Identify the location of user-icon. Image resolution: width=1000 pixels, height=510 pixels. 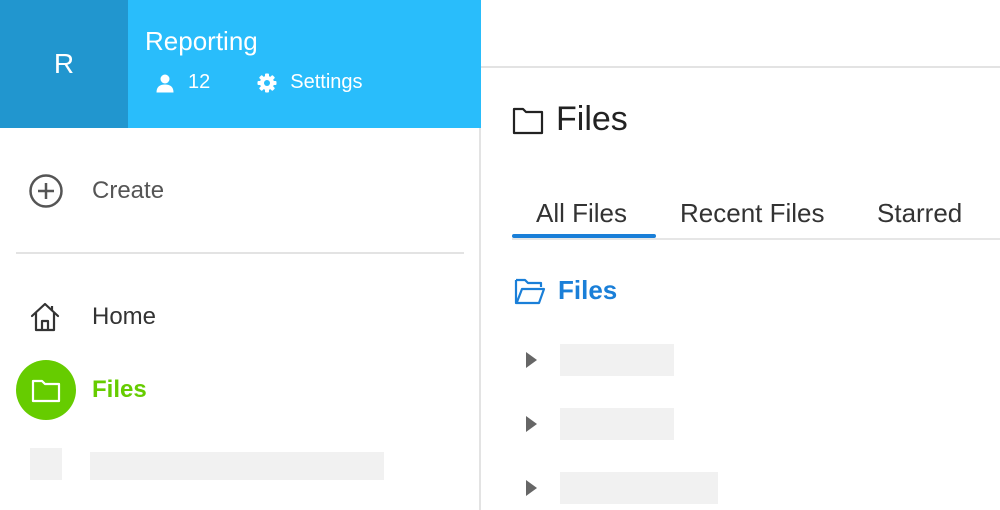
(165, 83).